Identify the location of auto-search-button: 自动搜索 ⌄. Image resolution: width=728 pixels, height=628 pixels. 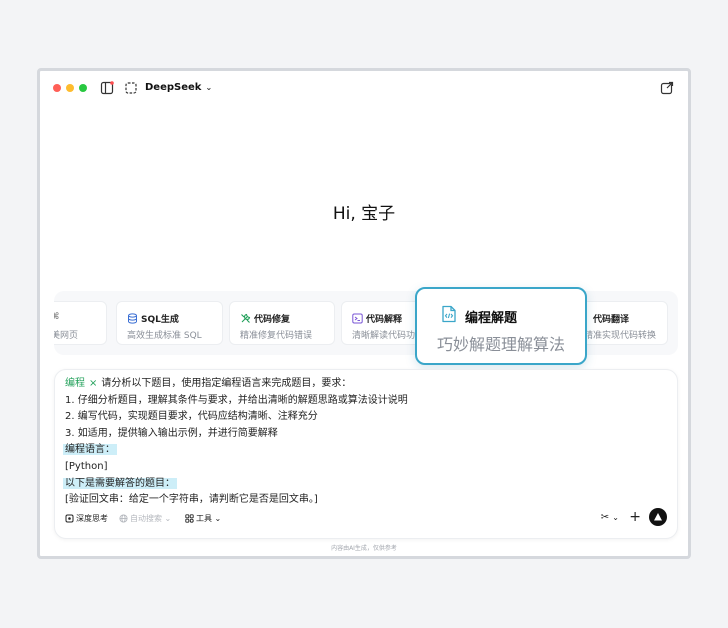
(145, 518).